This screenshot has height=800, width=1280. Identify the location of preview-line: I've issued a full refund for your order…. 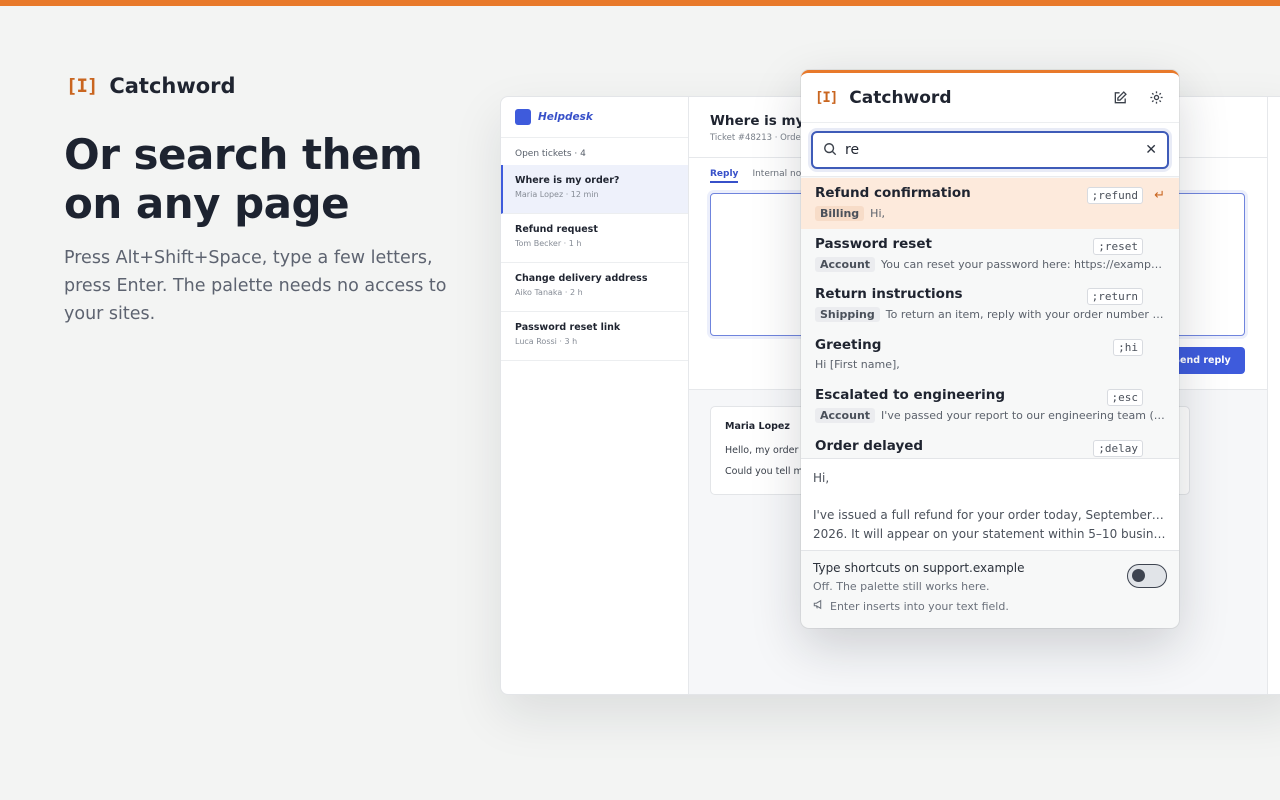
(990, 515).